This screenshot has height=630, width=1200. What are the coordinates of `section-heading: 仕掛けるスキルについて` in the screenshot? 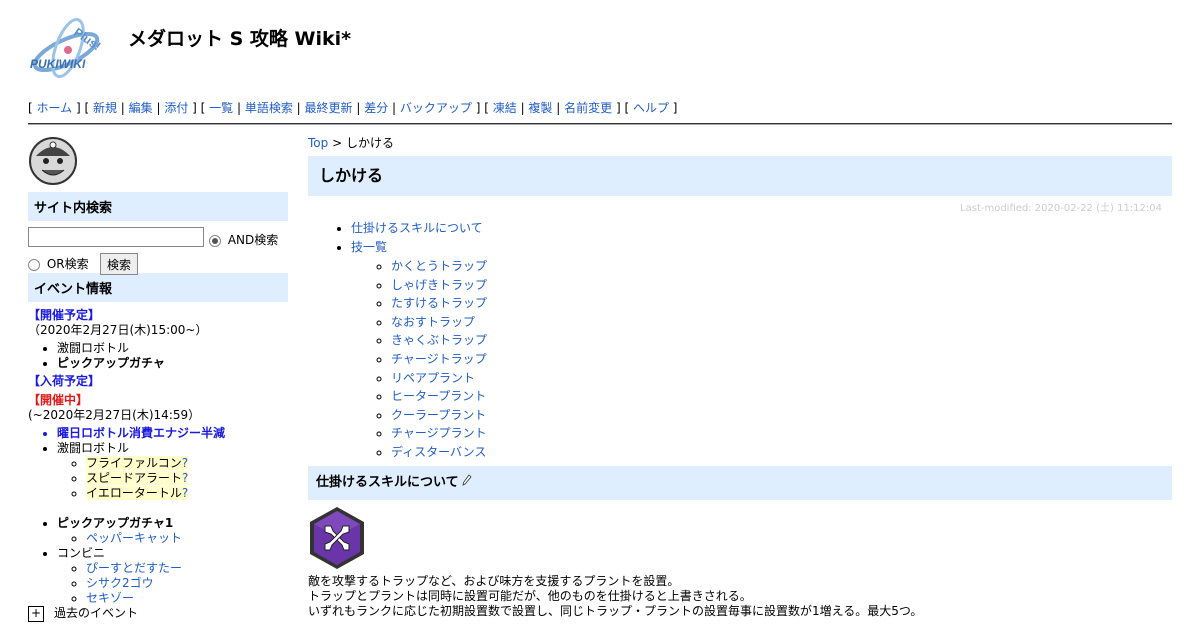 It's located at (740, 482).